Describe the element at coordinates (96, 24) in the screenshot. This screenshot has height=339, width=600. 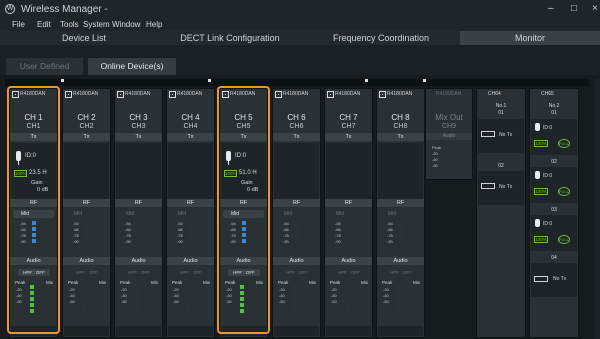
I see `menu-system: System` at that location.